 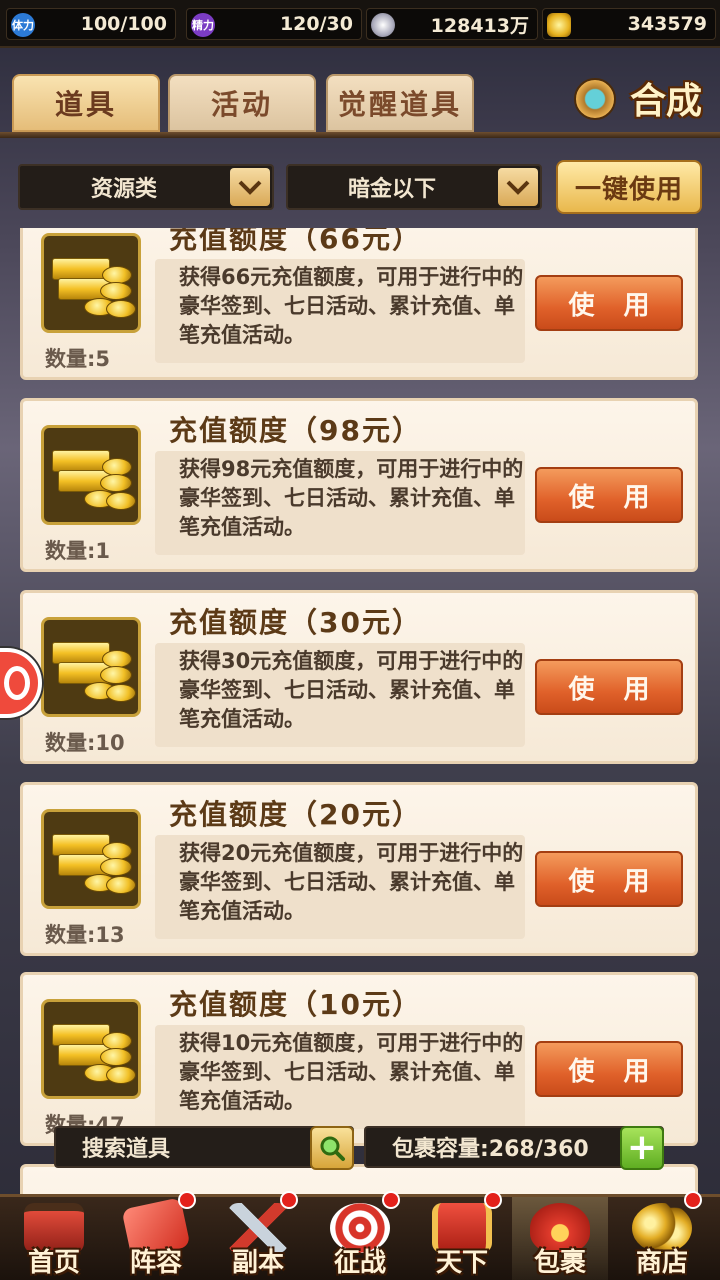 I want to click on nav-label: 副本, so click(x=257, y=1263).